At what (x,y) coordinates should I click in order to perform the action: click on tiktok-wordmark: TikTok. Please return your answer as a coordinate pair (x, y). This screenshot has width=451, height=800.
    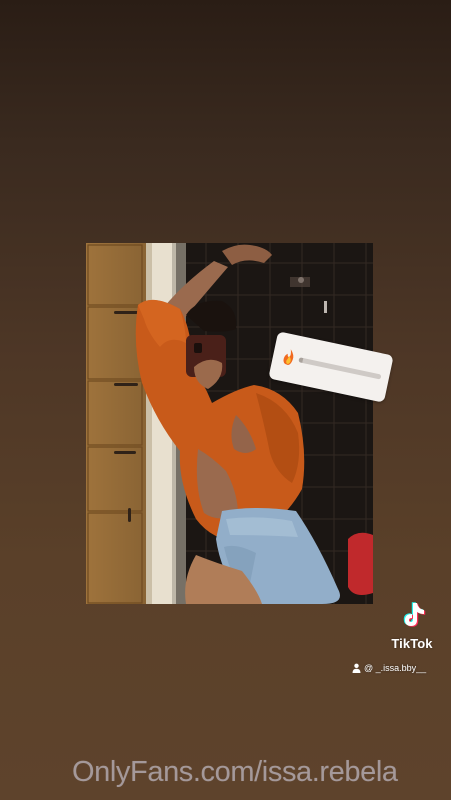
    Looking at the image, I should click on (412, 643).